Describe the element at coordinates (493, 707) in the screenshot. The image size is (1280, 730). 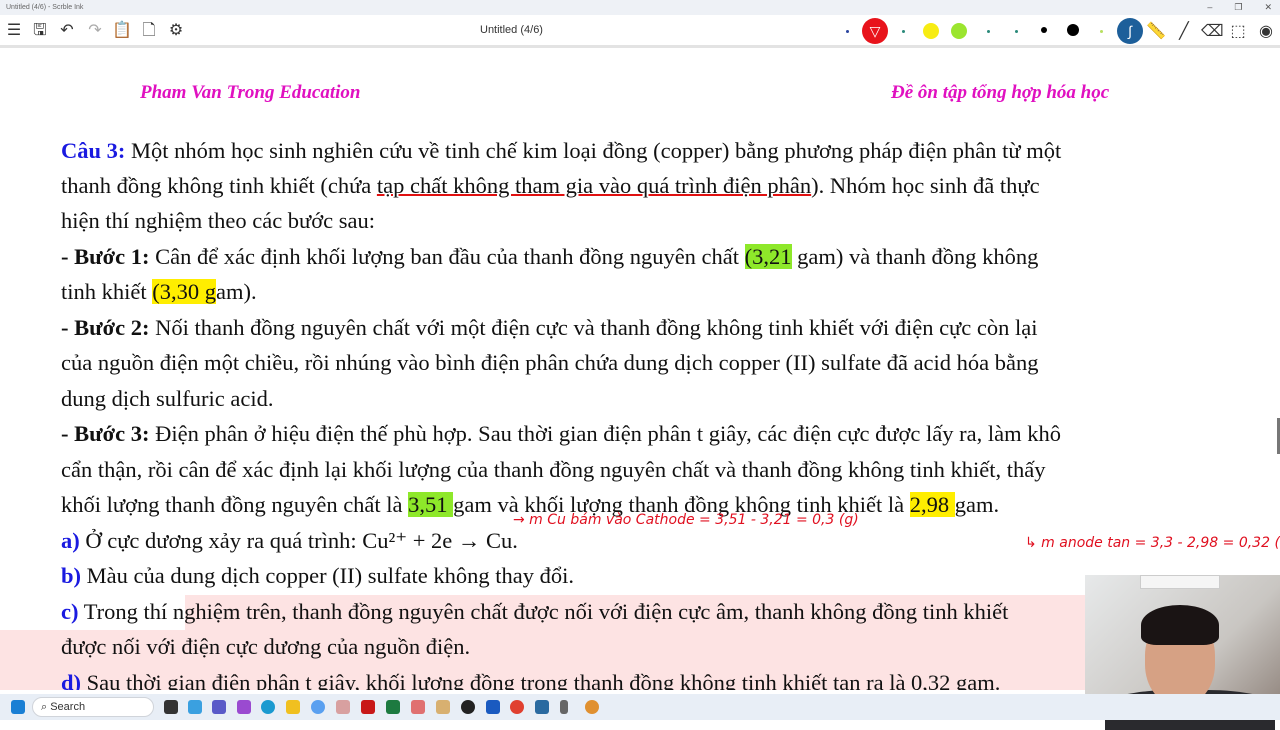
I see `word-icon` at that location.